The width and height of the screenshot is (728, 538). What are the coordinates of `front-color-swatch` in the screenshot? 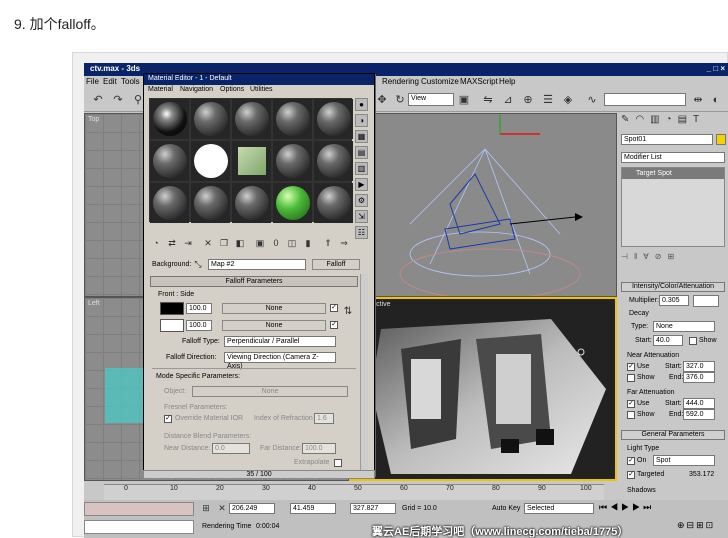 It's located at (172, 308).